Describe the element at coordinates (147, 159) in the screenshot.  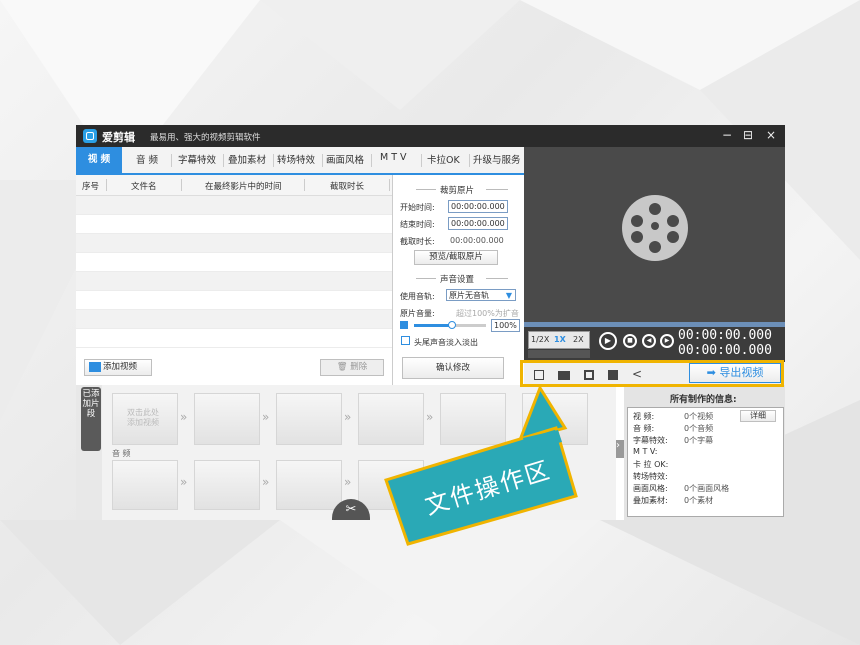
I see `tab-audio: 音 频` at that location.